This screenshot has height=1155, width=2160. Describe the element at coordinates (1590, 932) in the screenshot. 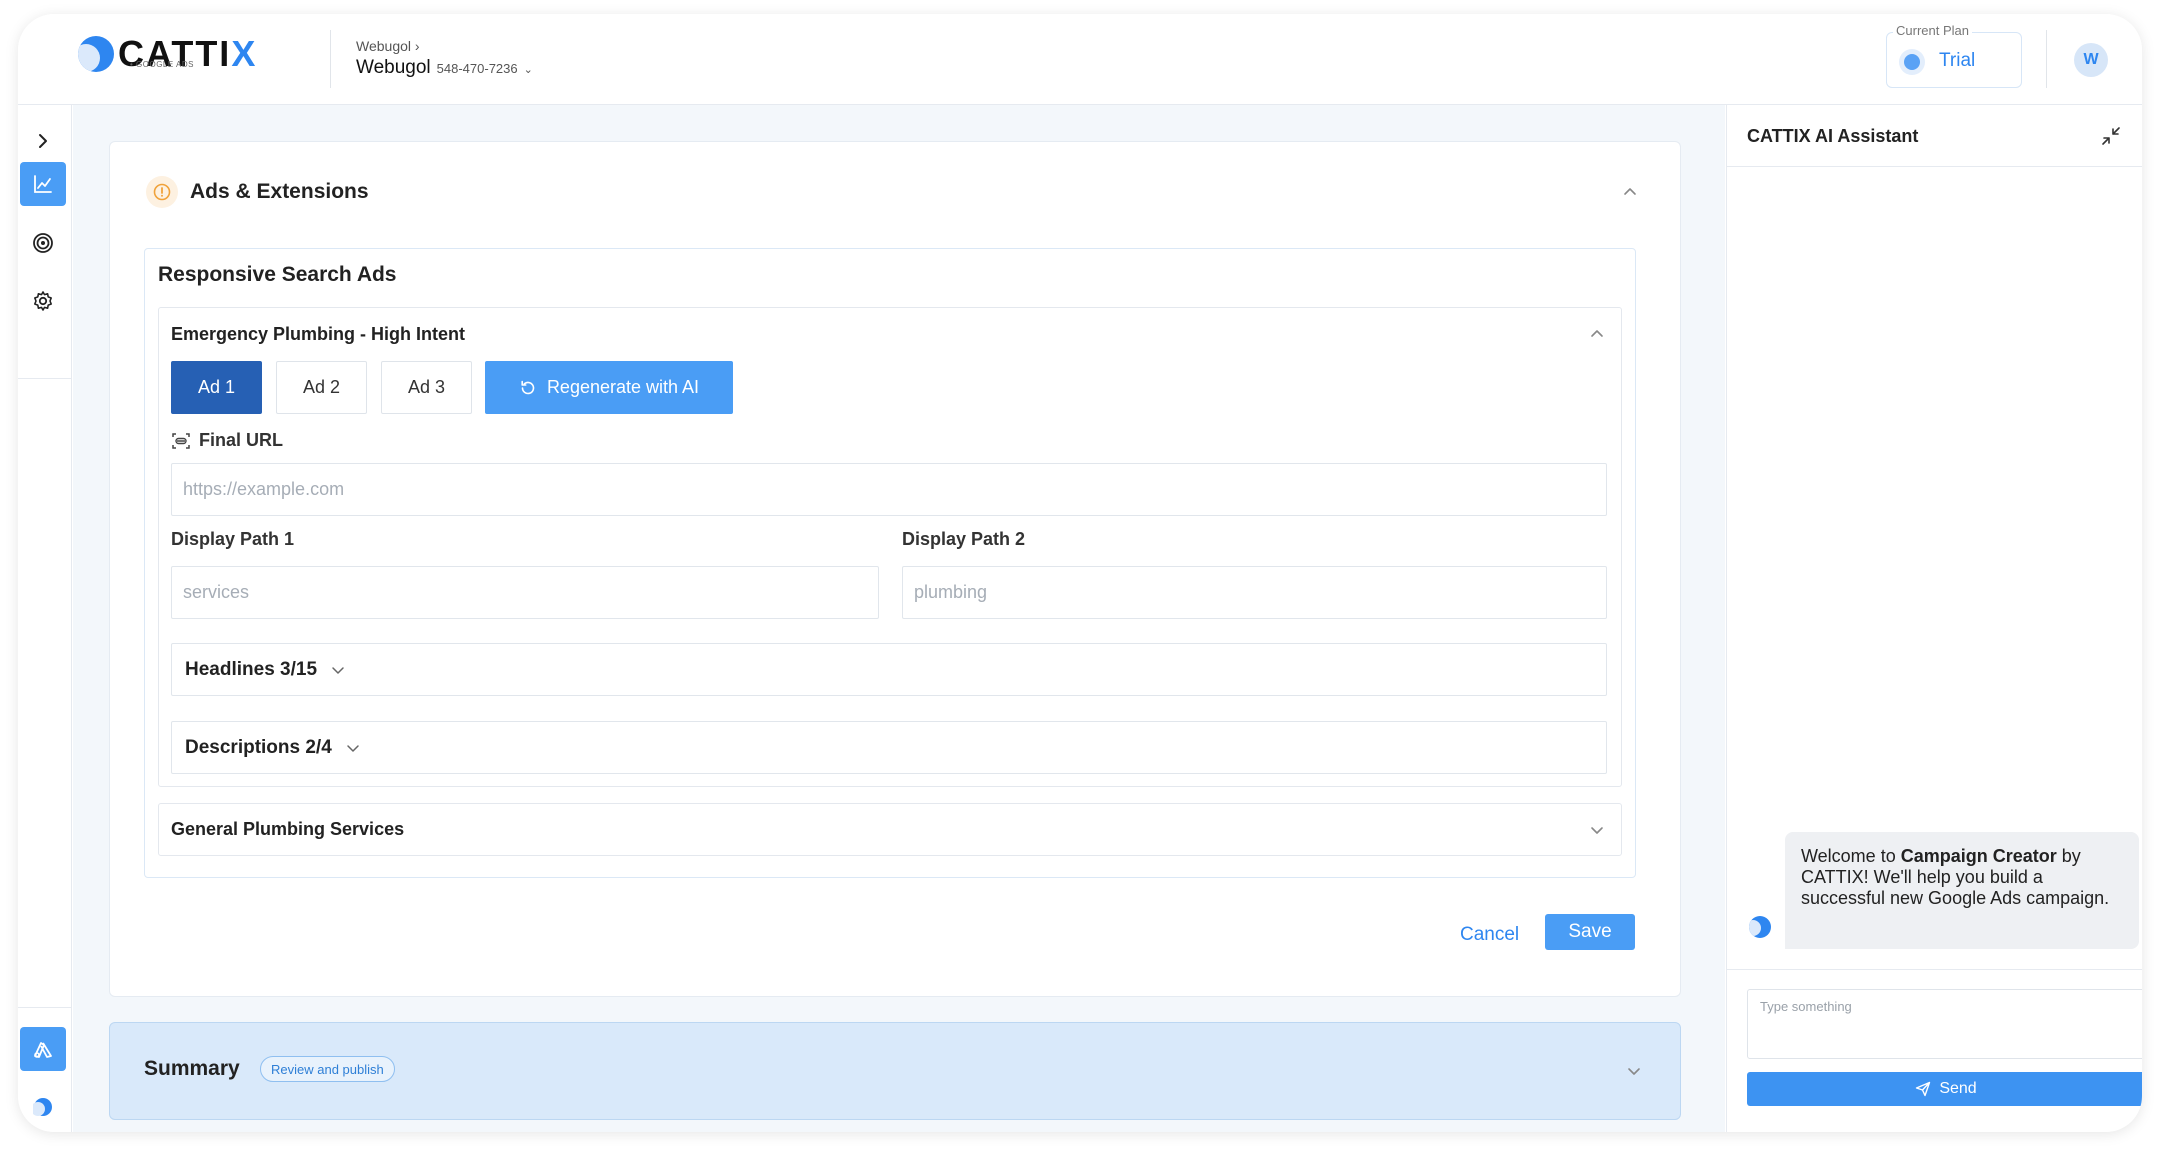

I see `save-button: Save` at that location.